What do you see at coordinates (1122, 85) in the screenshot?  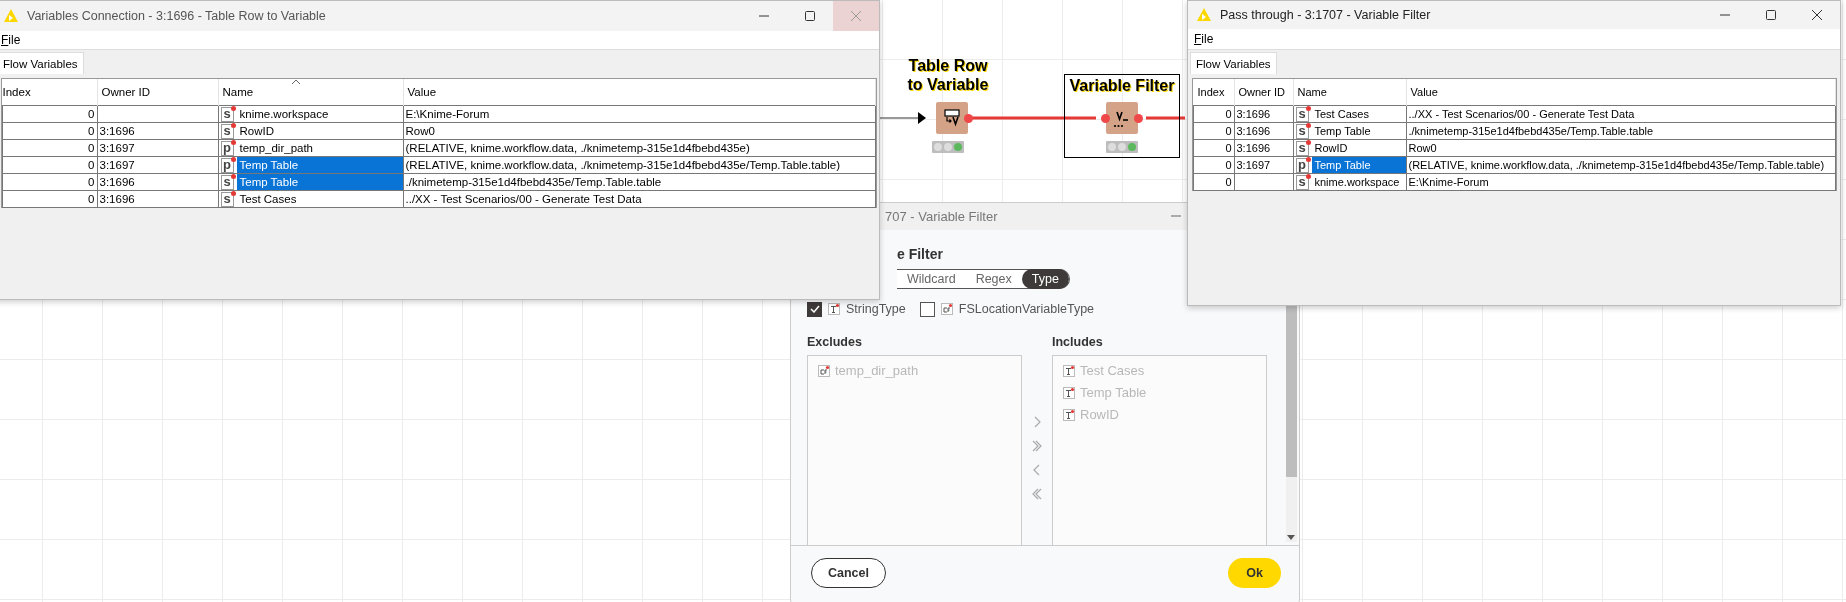 I see `node-label: Variable Filter` at bounding box center [1122, 85].